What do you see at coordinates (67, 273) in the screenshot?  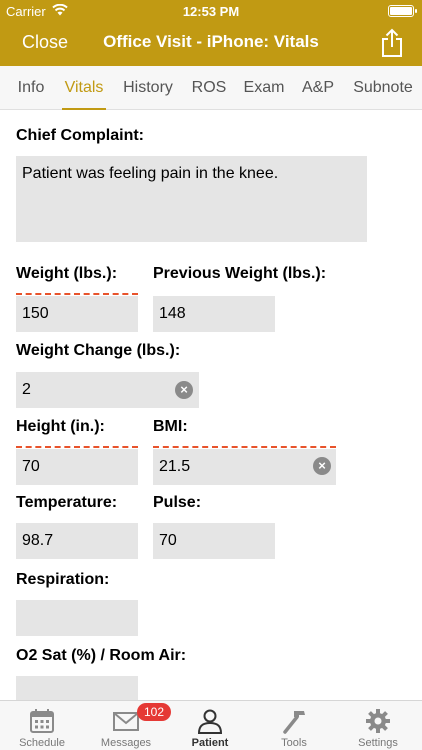 I see `weight-label: Weight (lbs.):` at bounding box center [67, 273].